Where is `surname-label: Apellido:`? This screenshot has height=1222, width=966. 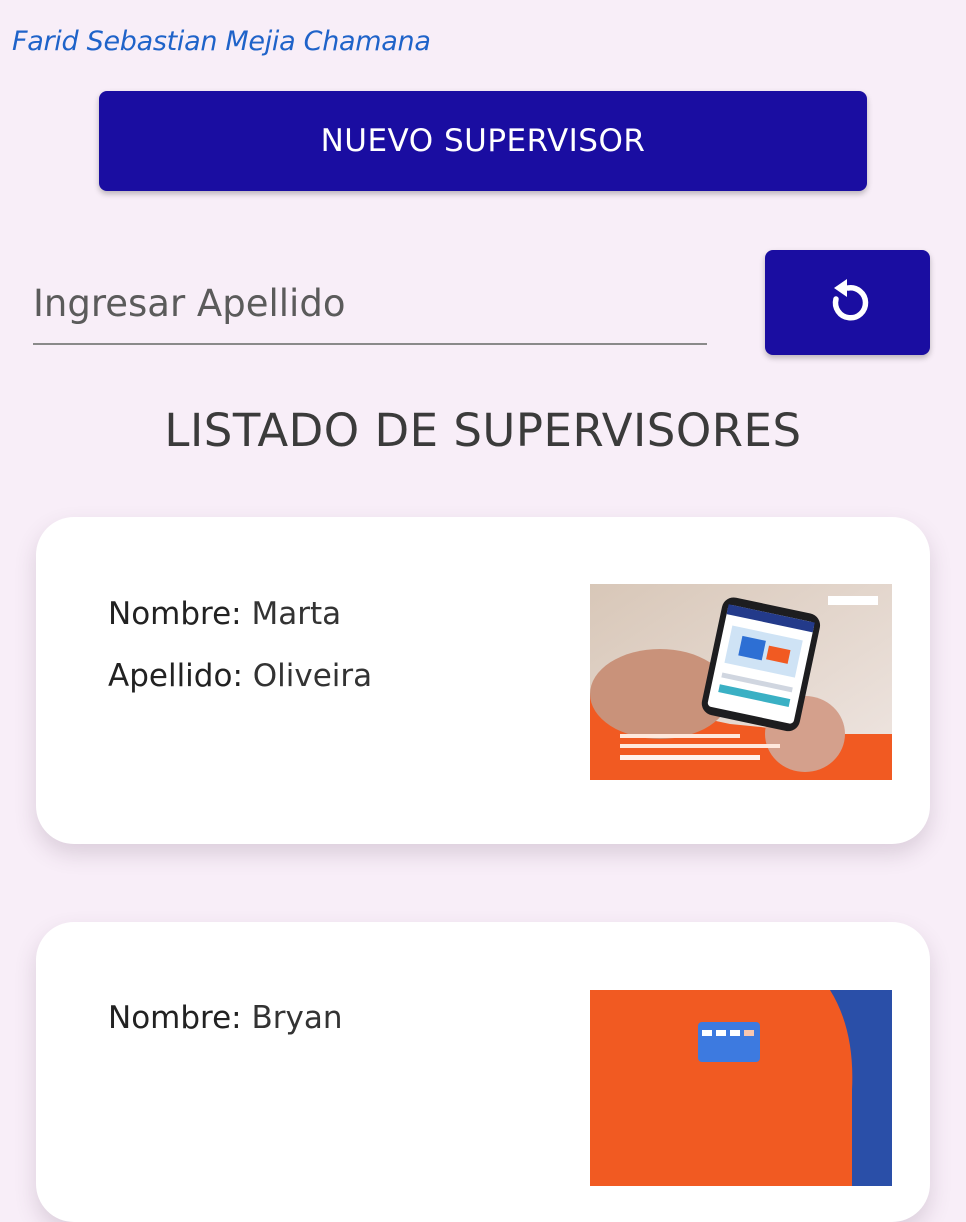
surname-label: Apellido: is located at coordinates (175, 676).